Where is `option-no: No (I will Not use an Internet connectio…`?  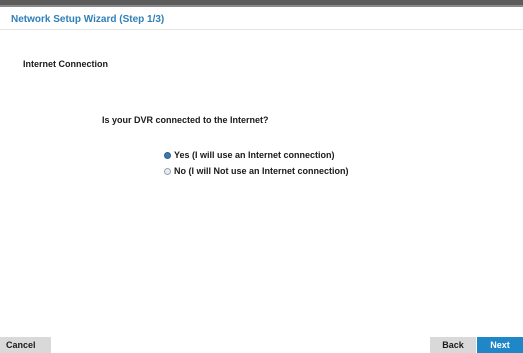 option-no: No (I will Not use an Internet connectio… is located at coordinates (256, 171).